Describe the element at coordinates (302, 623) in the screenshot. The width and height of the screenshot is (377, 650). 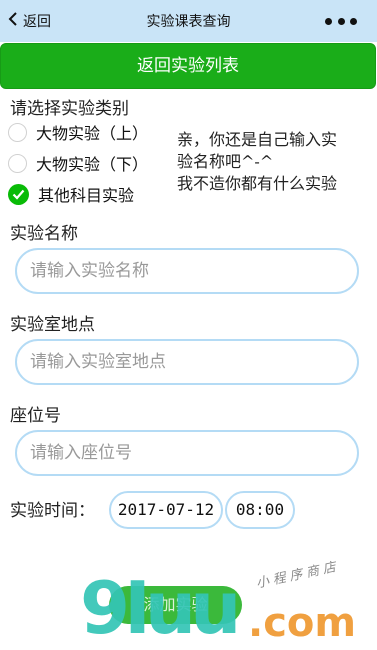
I see `watermark-suffix: .com` at that location.